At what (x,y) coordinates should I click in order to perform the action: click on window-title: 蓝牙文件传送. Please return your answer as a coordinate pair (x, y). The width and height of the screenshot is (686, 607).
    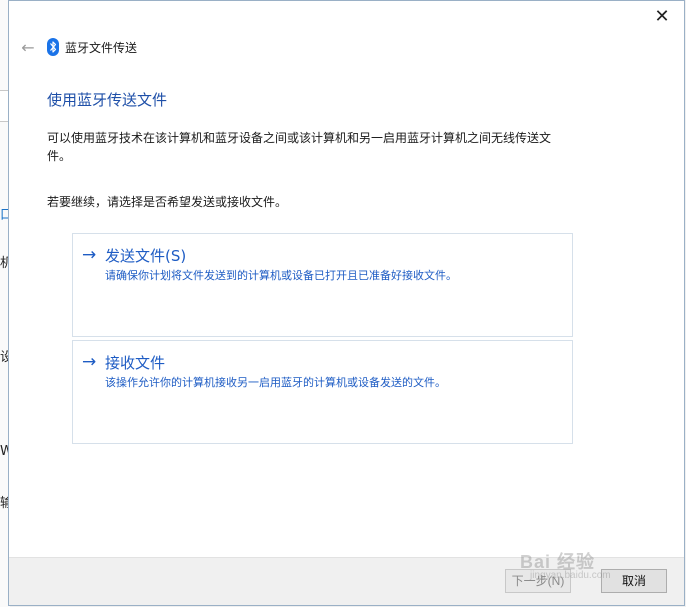
    Looking at the image, I should click on (101, 48).